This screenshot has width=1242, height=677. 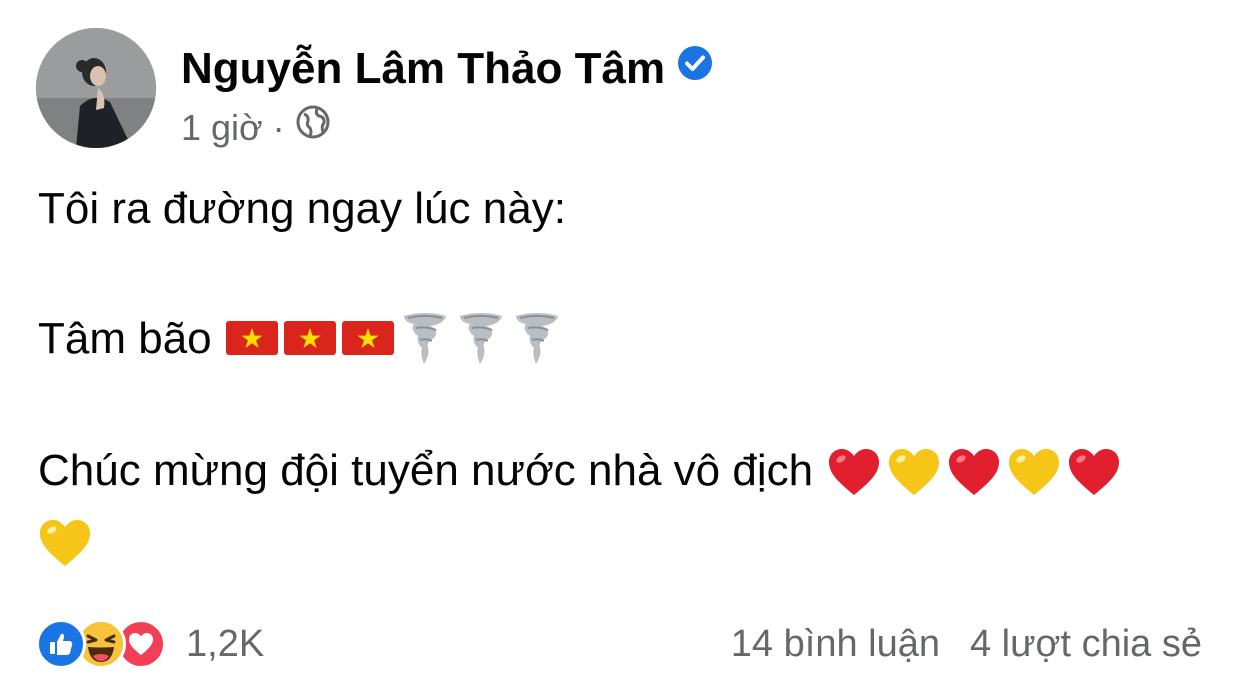 I want to click on post-text-line-2: Tâm bão, so click(x=303, y=339).